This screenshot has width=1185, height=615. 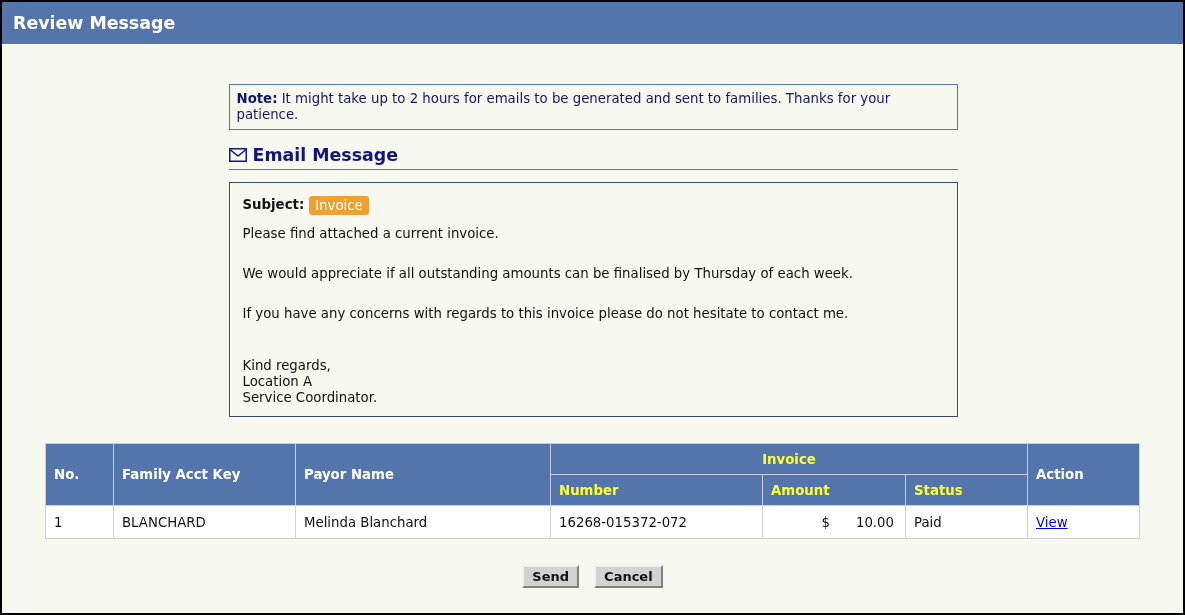 I want to click on table-cell: Melinda Blanchard, so click(x=423, y=522).